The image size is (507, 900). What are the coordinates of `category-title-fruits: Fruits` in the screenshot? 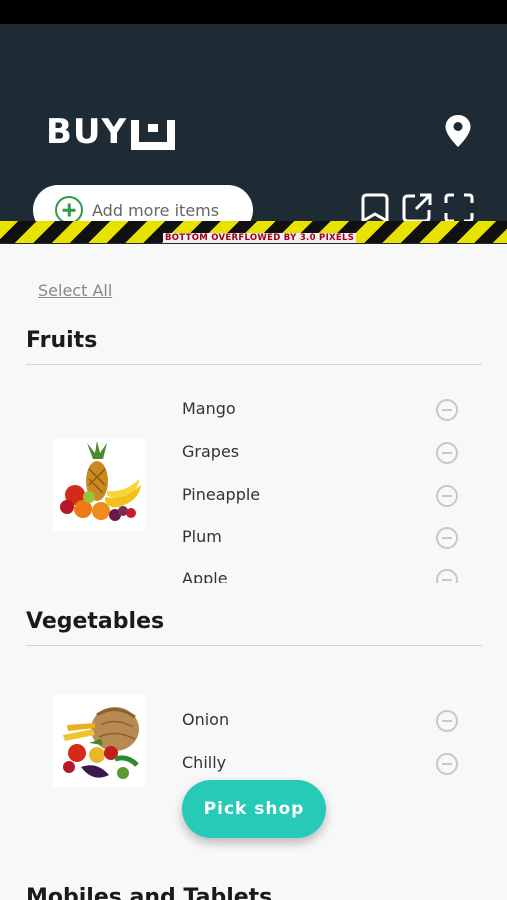 It's located at (62, 340).